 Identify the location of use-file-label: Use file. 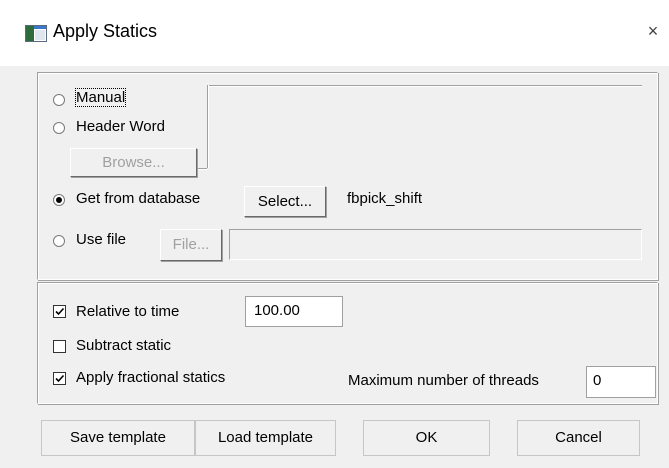
(101, 239).